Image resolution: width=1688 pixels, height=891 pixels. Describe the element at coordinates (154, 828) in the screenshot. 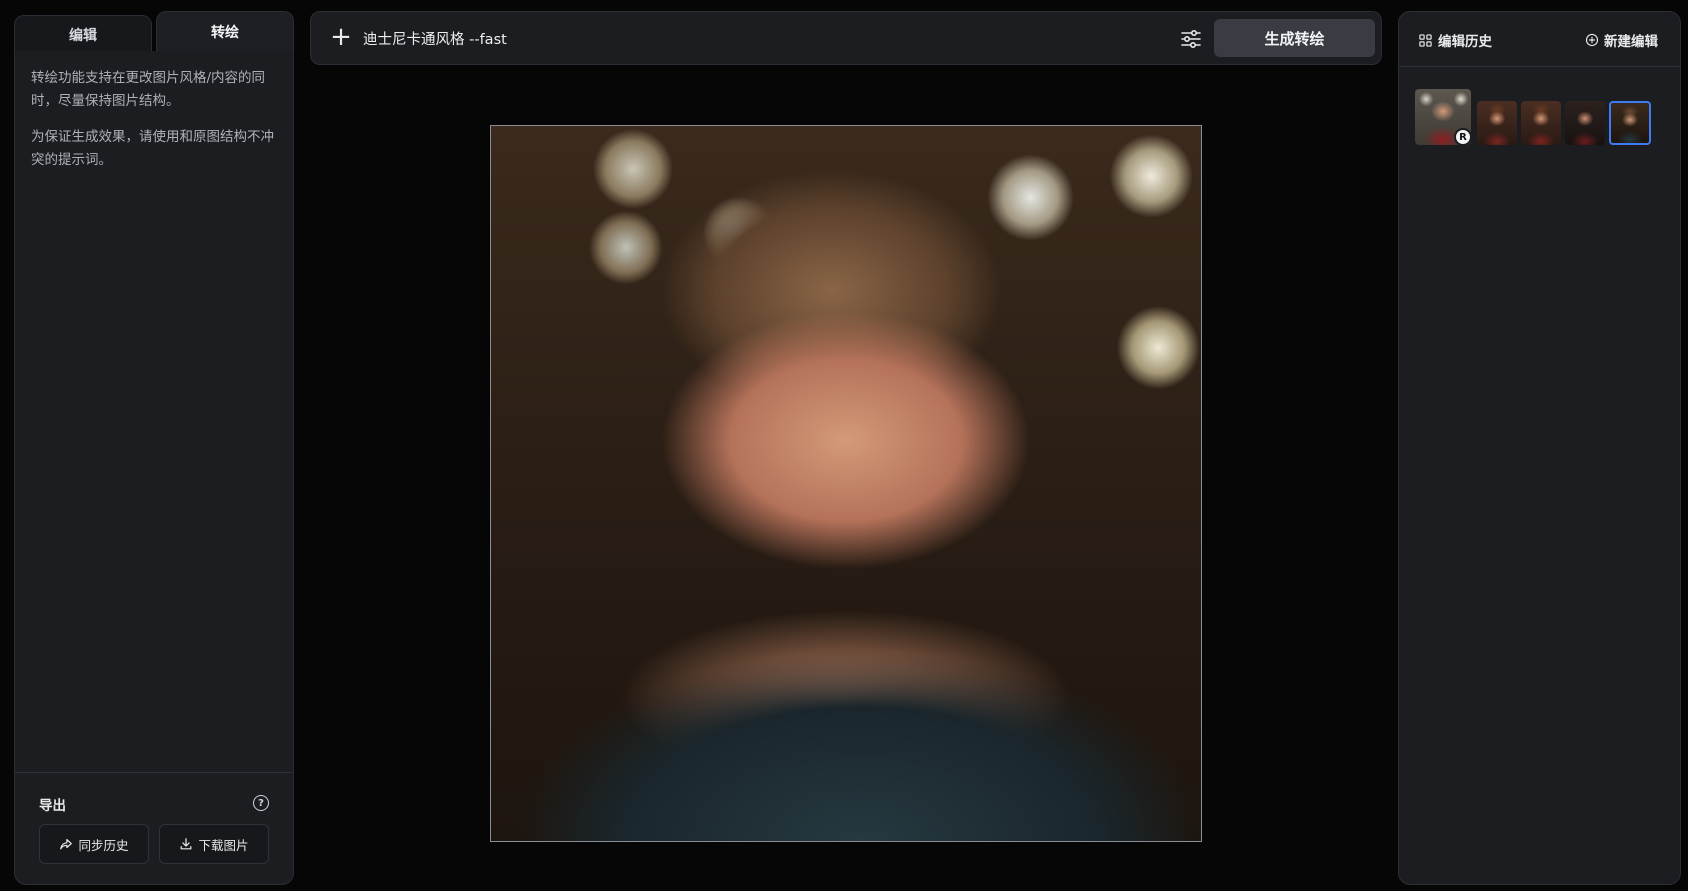

I see `export-section: 导出 ? 同步历史 下载图片` at that location.